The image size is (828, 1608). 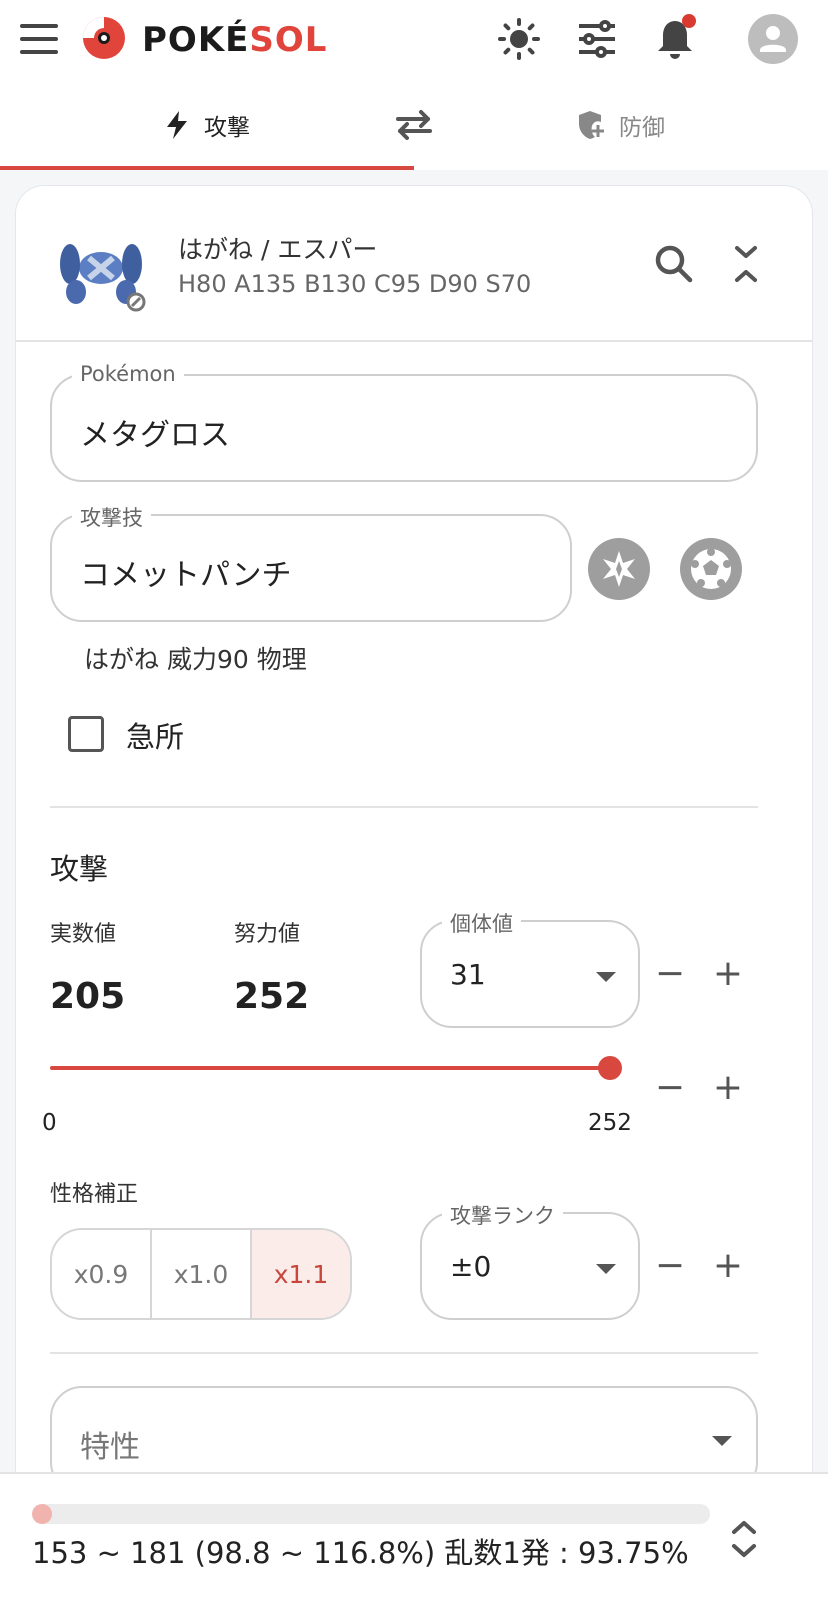 What do you see at coordinates (83, 934) in the screenshot?
I see `actual-value-label: 実数値` at bounding box center [83, 934].